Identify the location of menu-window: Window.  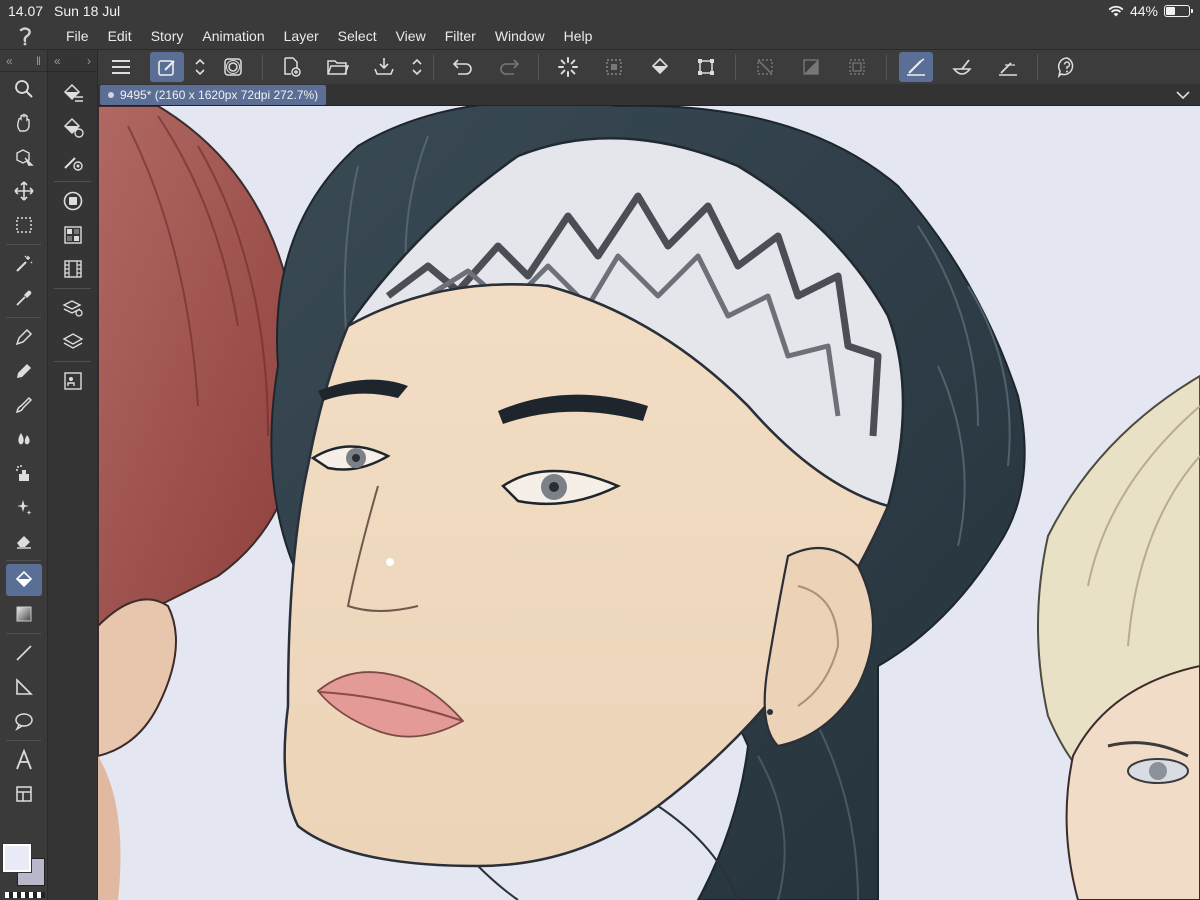
(519, 36).